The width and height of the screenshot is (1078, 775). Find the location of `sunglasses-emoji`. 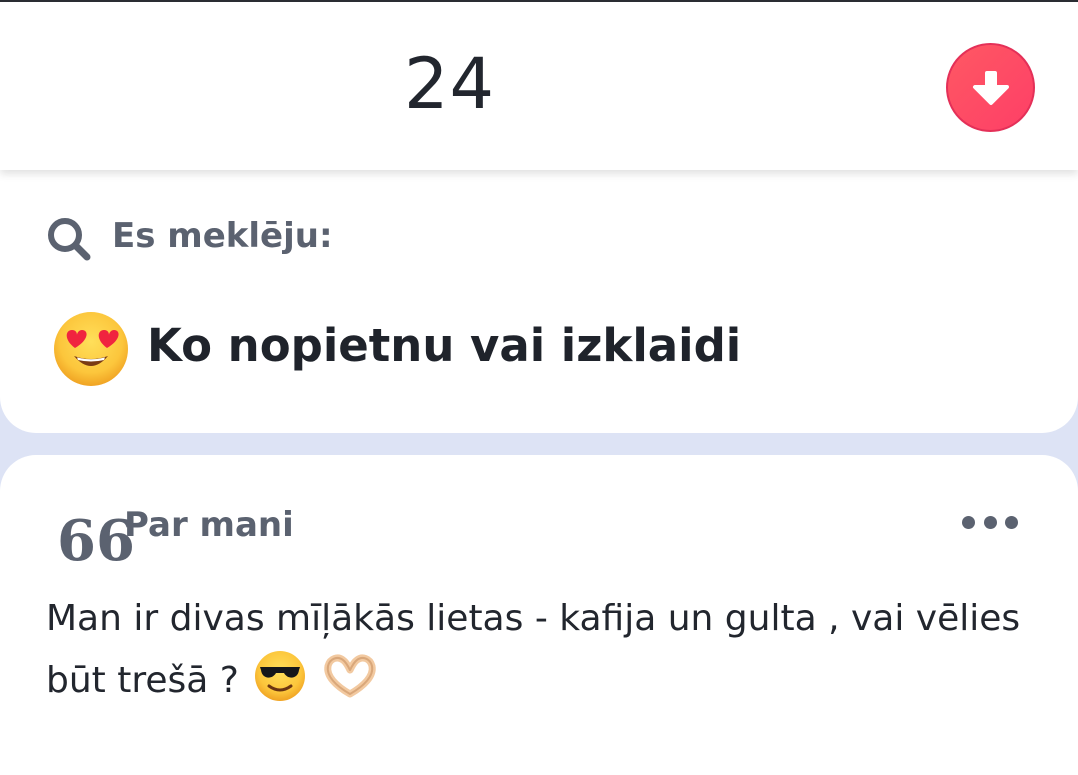

sunglasses-emoji is located at coordinates (280, 676).